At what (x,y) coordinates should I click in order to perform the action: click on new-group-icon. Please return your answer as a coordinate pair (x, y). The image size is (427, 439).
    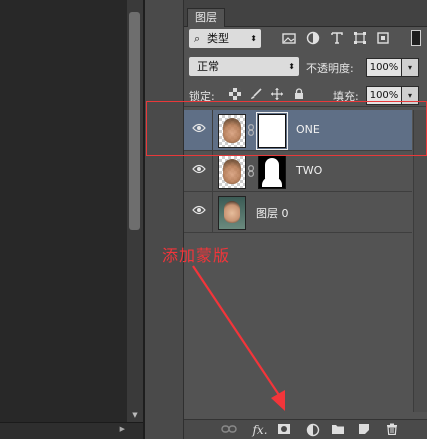
    Looking at the image, I should click on (338, 430).